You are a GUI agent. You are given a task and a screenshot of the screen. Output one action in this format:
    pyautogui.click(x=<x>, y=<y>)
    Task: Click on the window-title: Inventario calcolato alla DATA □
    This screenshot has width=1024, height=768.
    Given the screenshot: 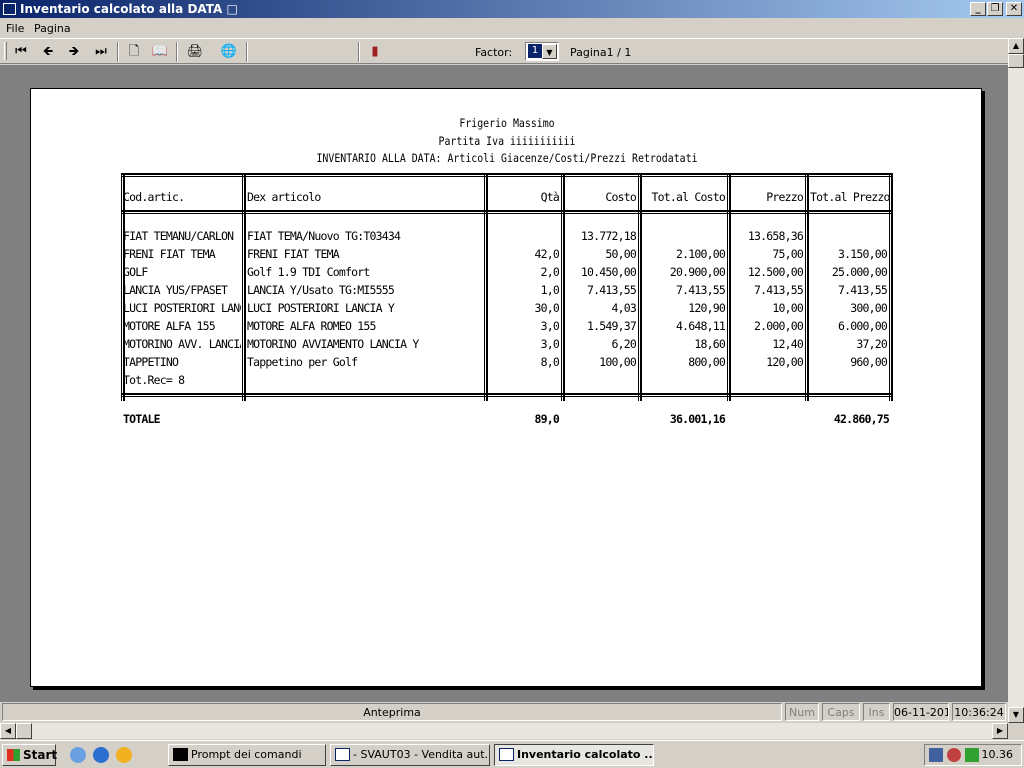 What is the action you would take?
    pyautogui.click(x=129, y=9)
    